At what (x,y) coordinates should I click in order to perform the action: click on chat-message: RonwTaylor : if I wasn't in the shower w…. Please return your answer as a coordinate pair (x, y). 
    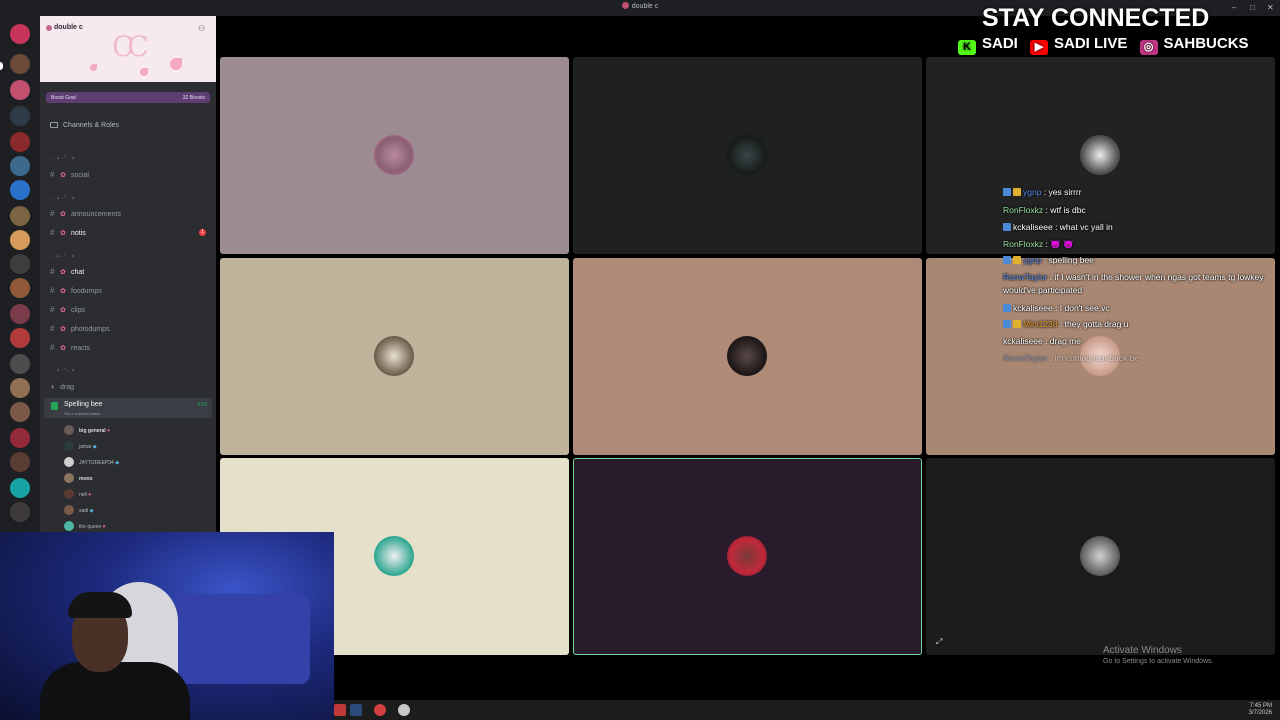
    Looking at the image, I should click on (1138, 284).